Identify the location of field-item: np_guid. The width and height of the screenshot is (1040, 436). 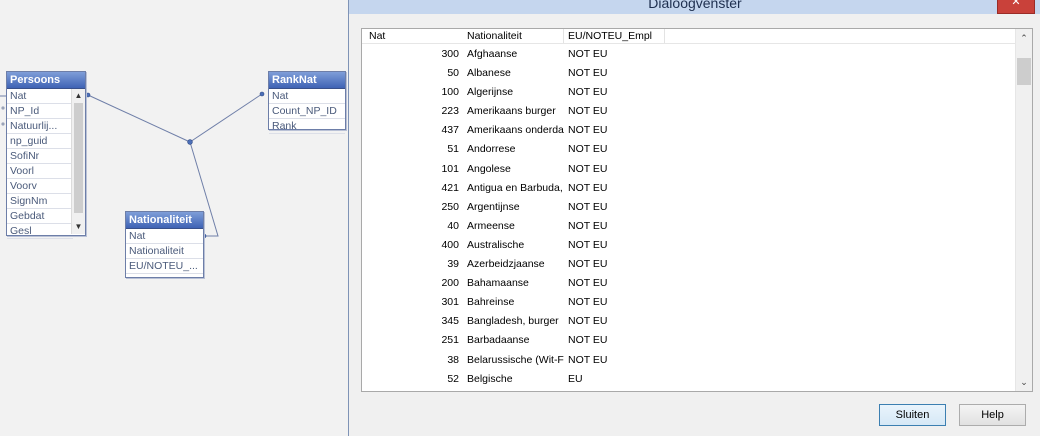
(40, 141).